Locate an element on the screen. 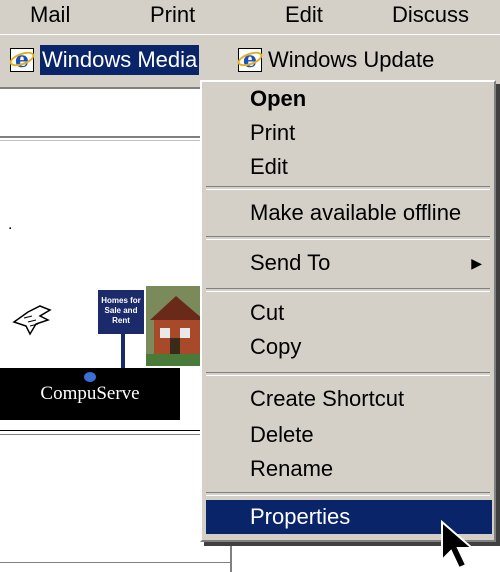 This screenshot has width=500, height=572. menu-item-cut: Cut is located at coordinates (349, 313).